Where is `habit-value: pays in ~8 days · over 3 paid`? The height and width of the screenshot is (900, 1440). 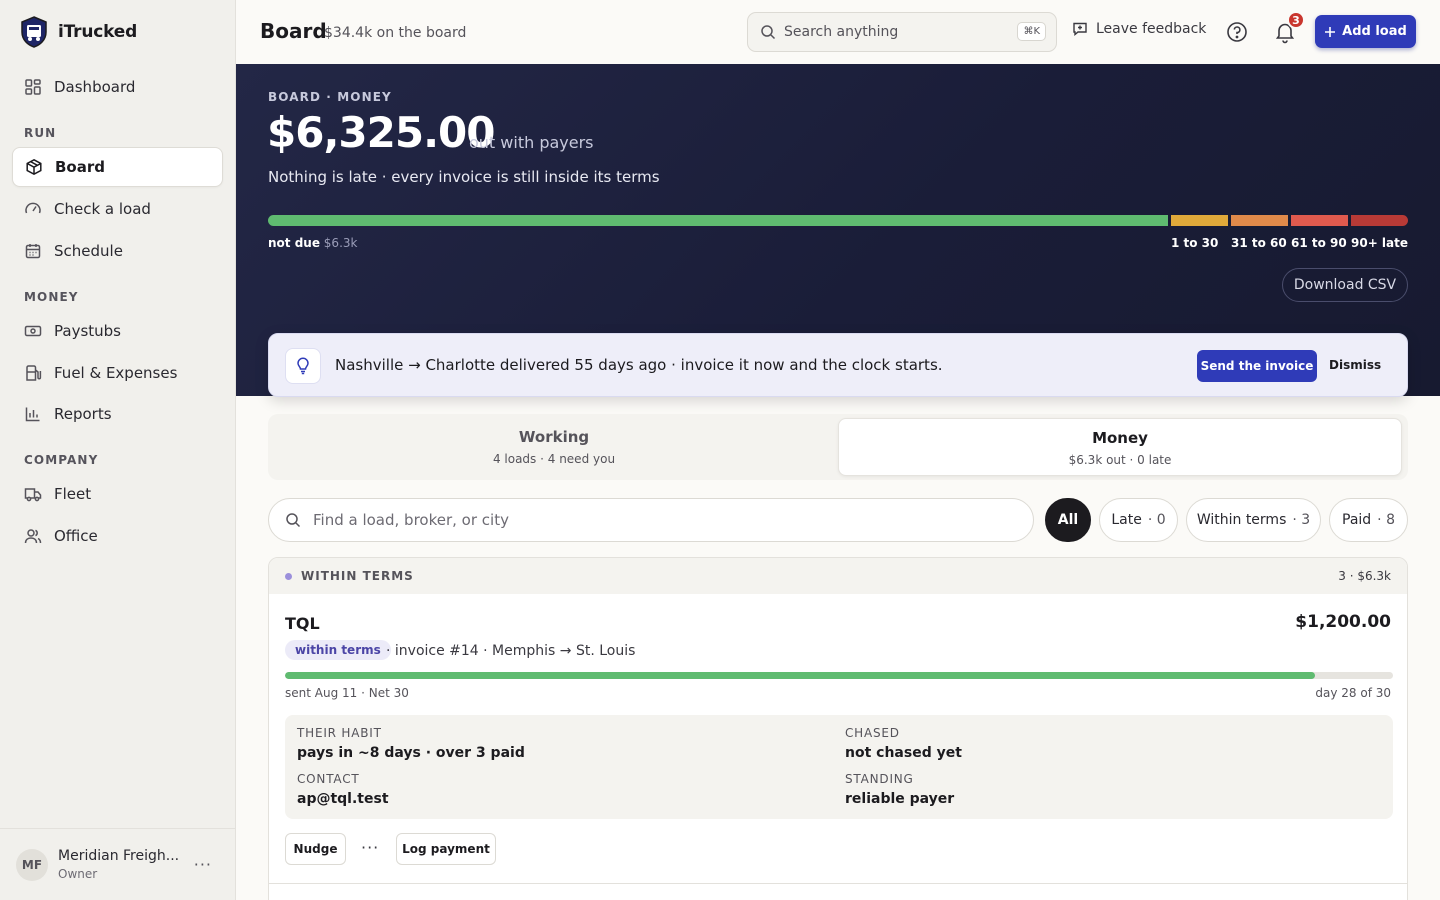
habit-value: pays in ~8 days · over 3 paid is located at coordinates (411, 753).